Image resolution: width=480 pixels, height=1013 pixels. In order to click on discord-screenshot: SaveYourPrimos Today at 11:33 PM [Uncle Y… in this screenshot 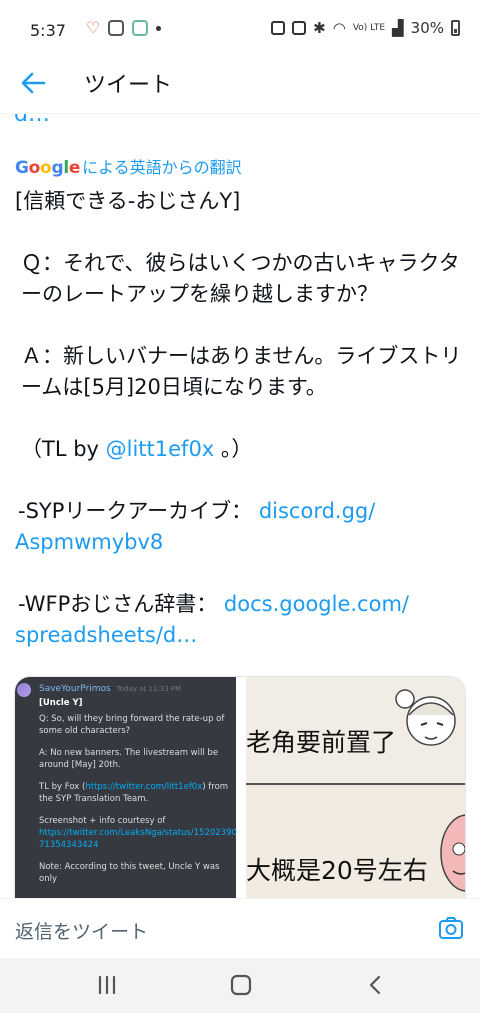, I will do `click(126, 787)`.